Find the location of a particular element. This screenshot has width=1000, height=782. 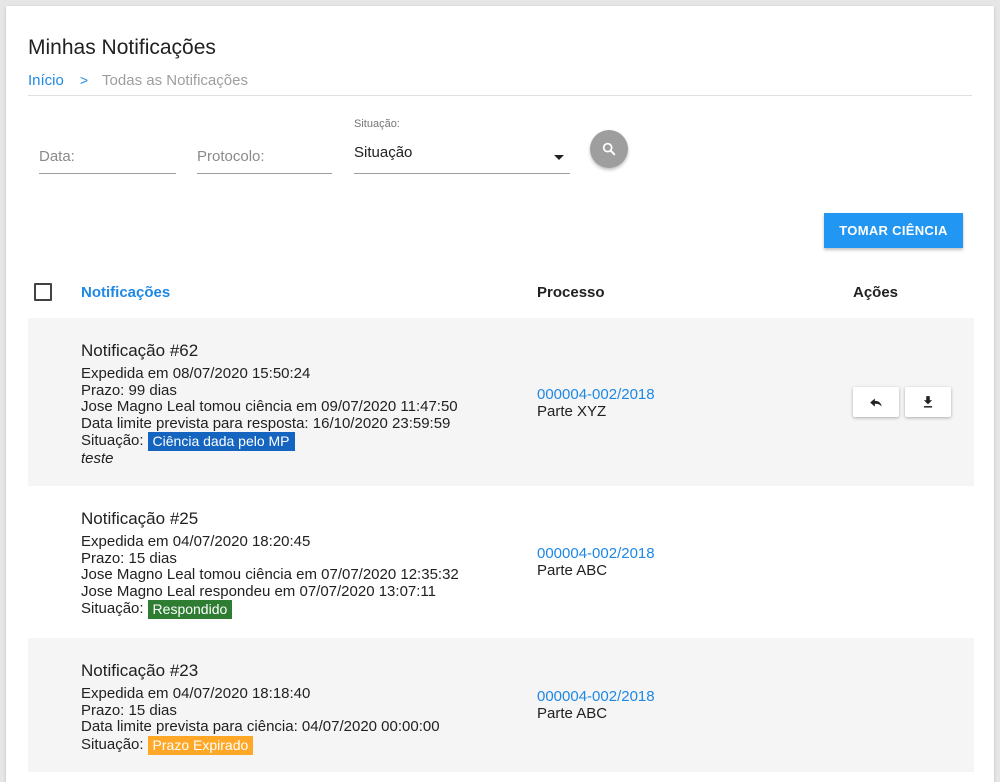

notification-title: Notificação #23 is located at coordinates (140, 670).